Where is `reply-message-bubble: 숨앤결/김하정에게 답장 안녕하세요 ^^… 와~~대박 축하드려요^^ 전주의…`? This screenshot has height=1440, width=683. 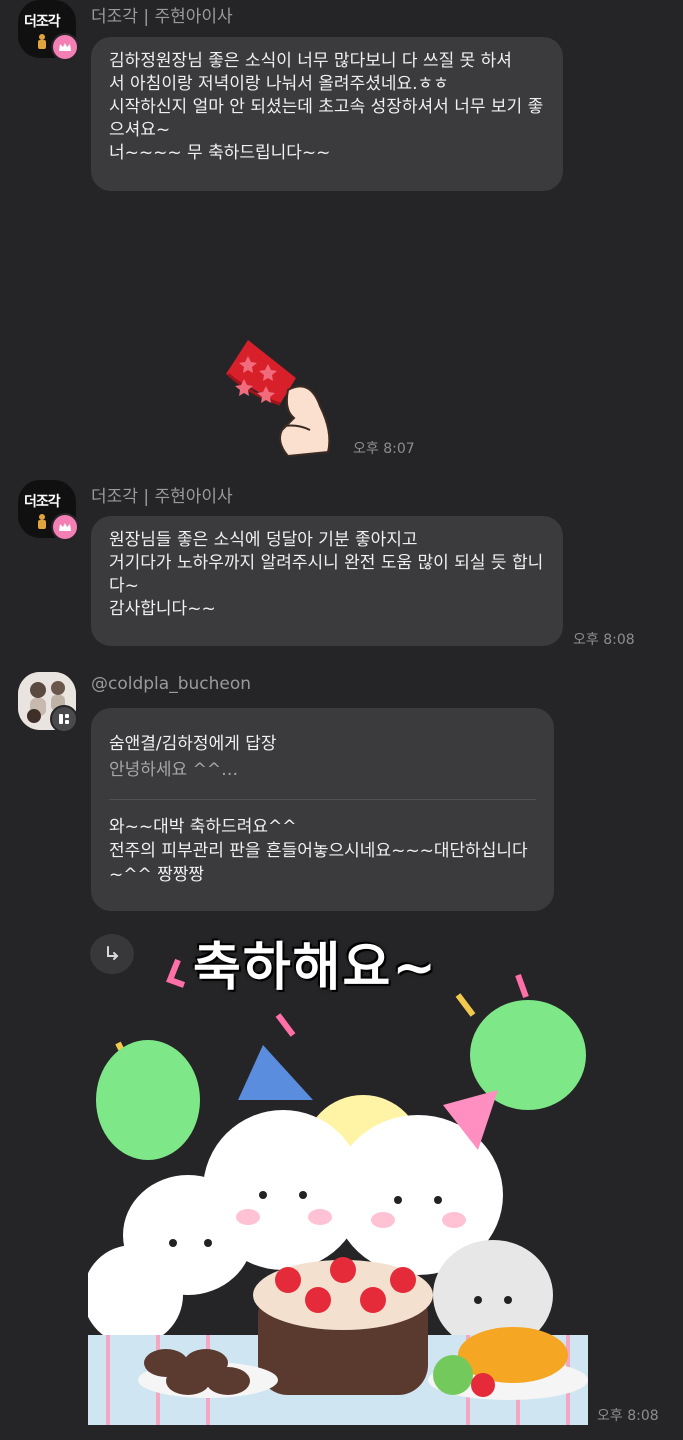 reply-message-bubble: 숨앤결/김하정에게 답장 안녕하세요 ^^… 와~~대박 축하드려요^^ 전주의… is located at coordinates (322, 809).